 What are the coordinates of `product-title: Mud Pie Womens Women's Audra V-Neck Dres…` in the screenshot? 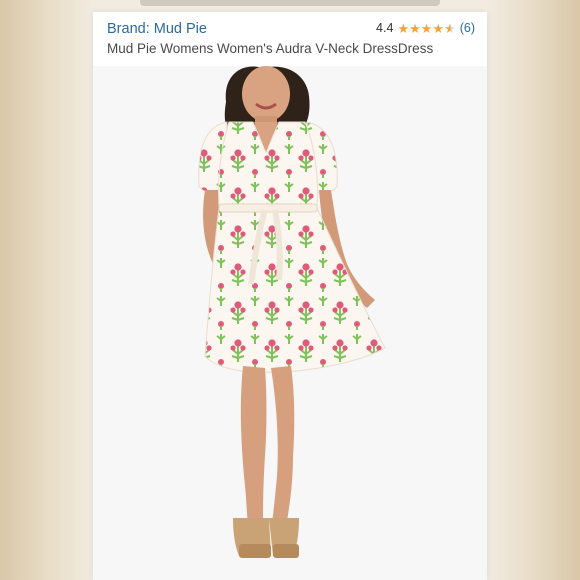 It's located at (270, 48).